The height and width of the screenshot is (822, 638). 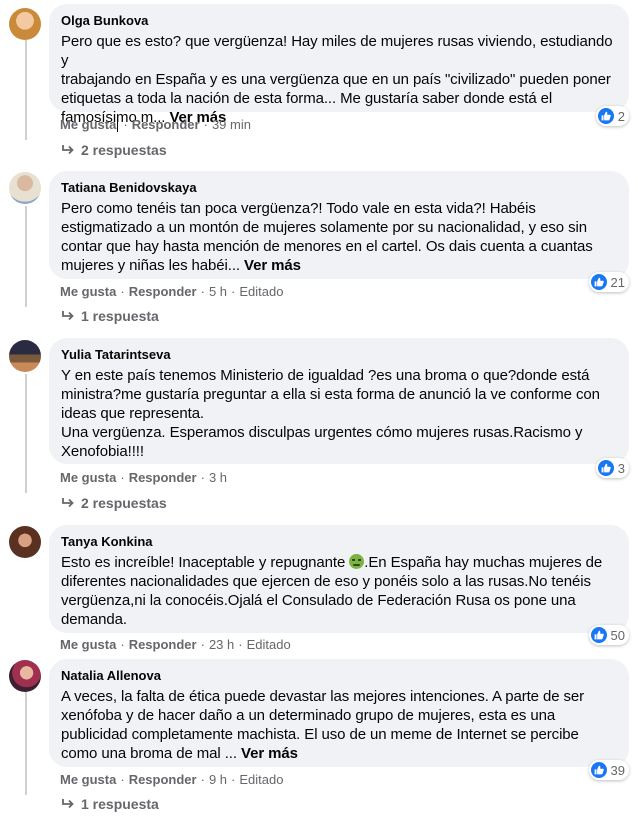 What do you see at coordinates (118, 124) in the screenshot?
I see `text-cursor` at bounding box center [118, 124].